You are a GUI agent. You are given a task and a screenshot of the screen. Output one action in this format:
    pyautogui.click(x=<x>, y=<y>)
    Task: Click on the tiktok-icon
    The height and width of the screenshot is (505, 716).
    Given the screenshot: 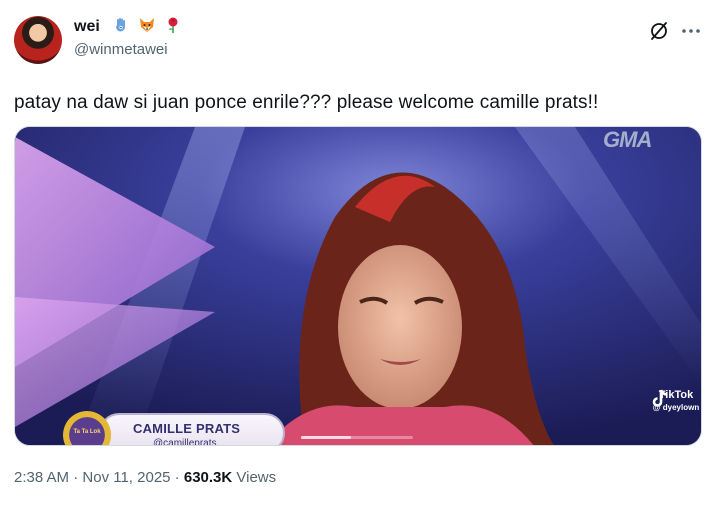 What is the action you would take?
    pyautogui.click(x=660, y=398)
    